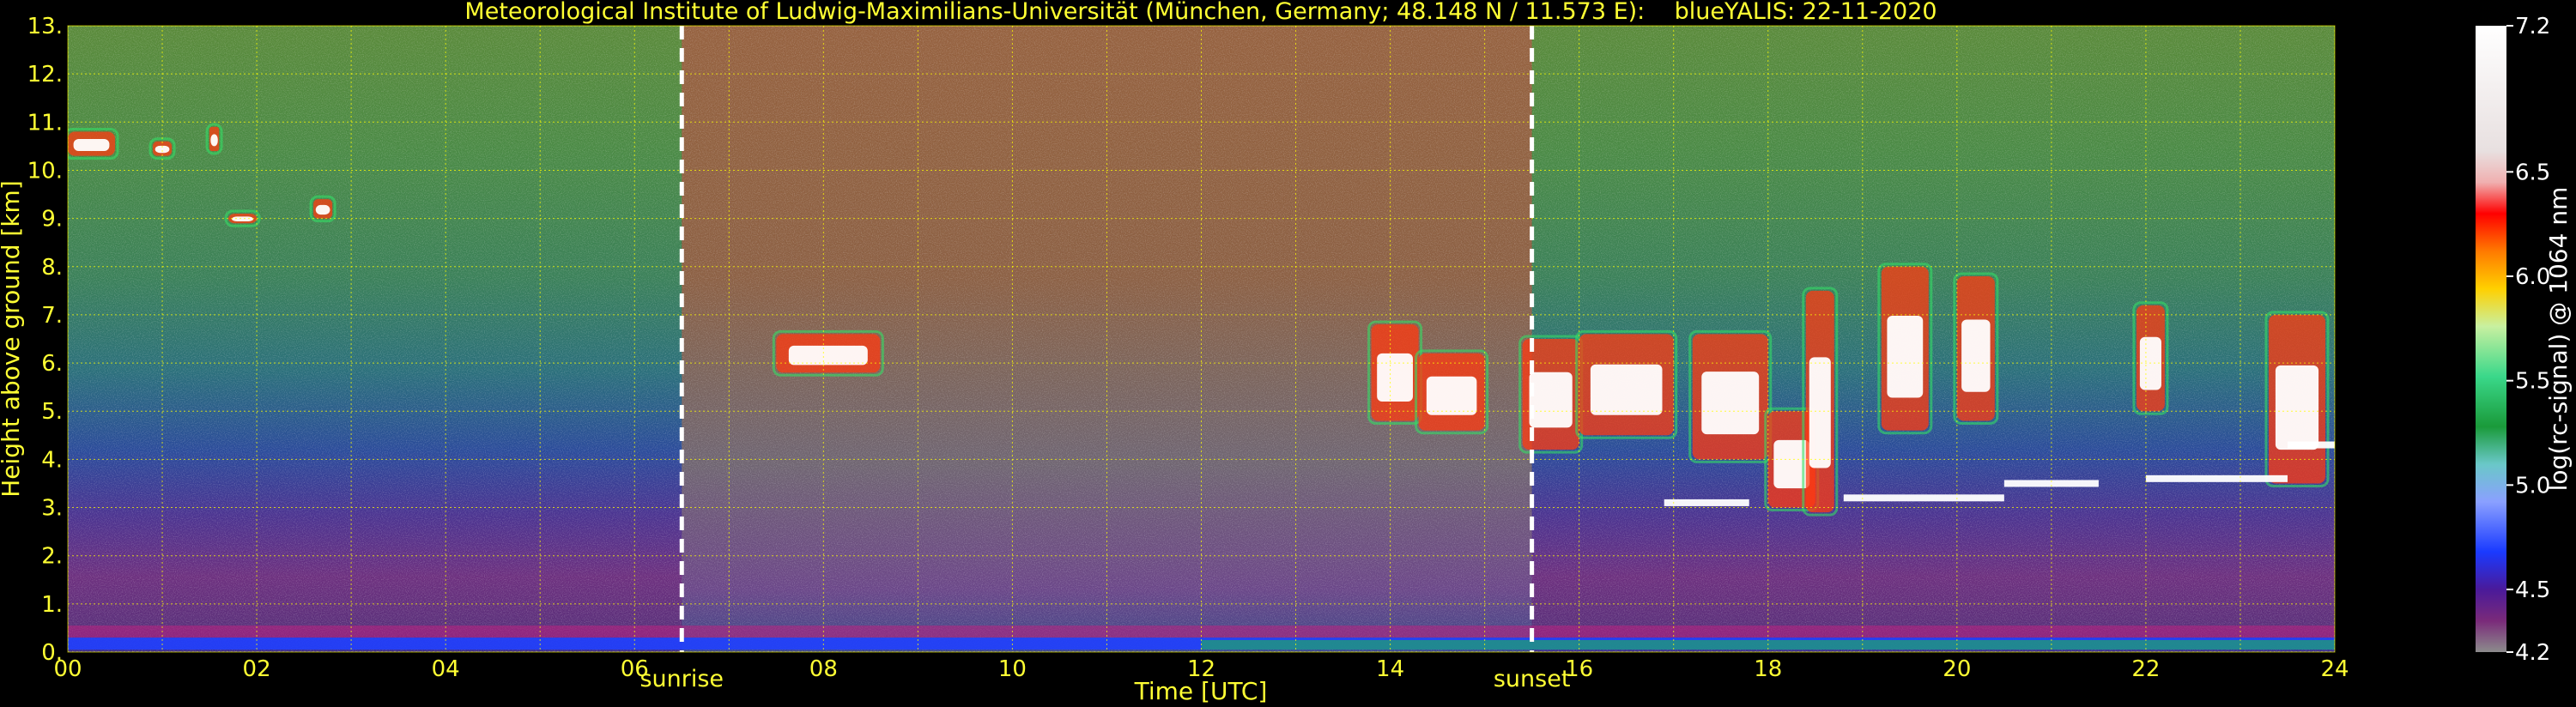 The width and height of the screenshot is (2576, 707). What do you see at coordinates (2334, 669) in the screenshot?
I see `x-tick-label: 24` at bounding box center [2334, 669].